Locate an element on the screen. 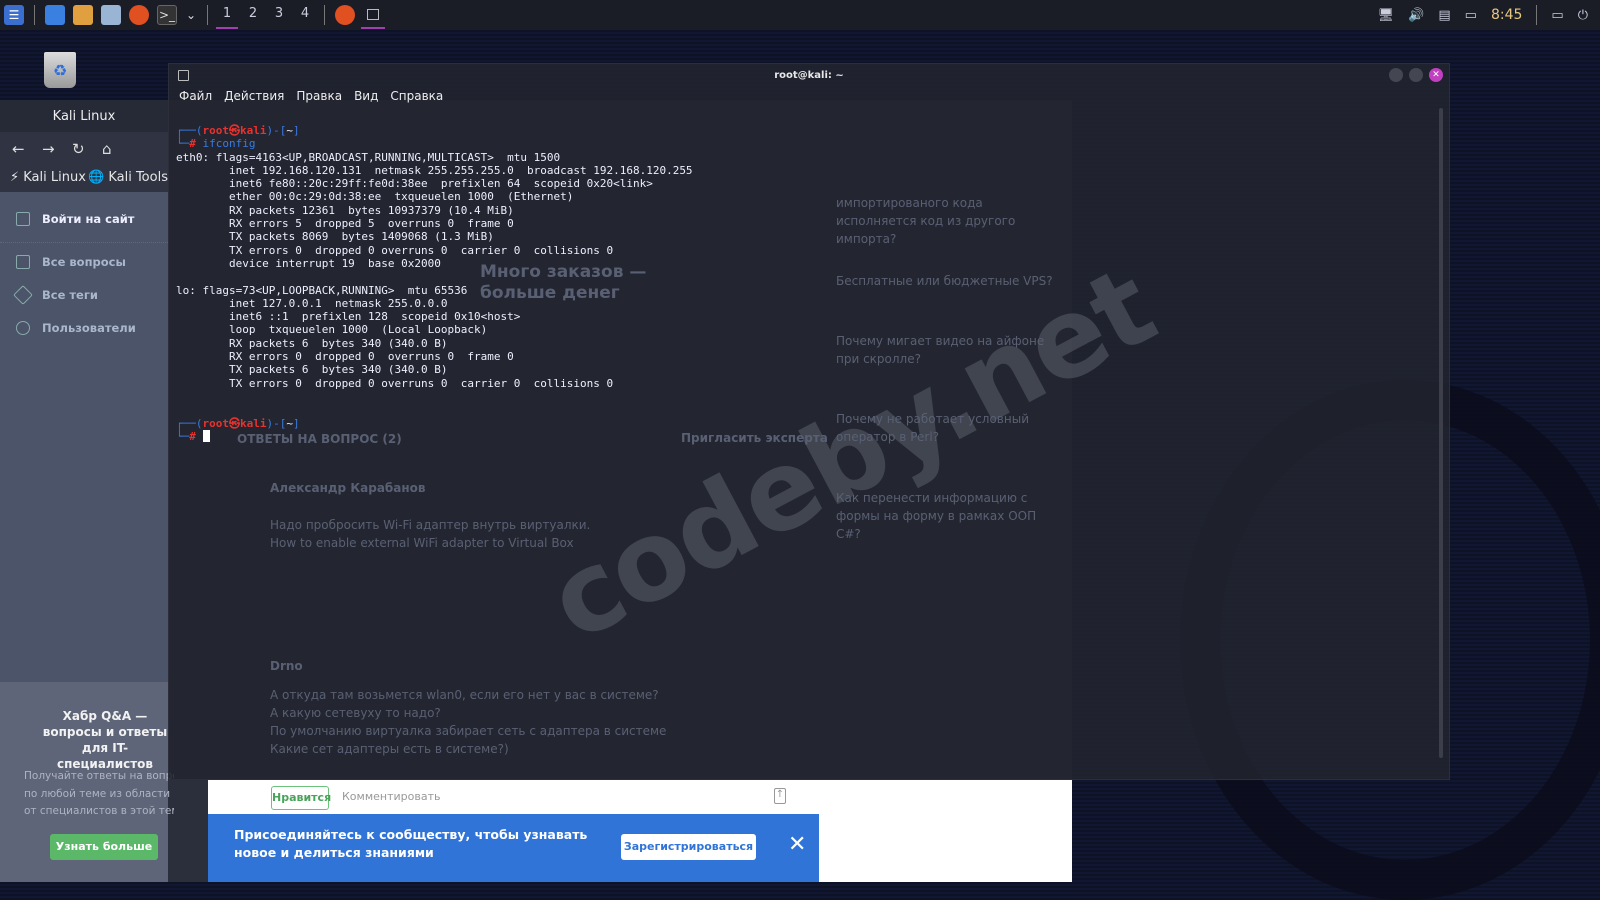  browser-title: Kali Linux is located at coordinates (84, 116).